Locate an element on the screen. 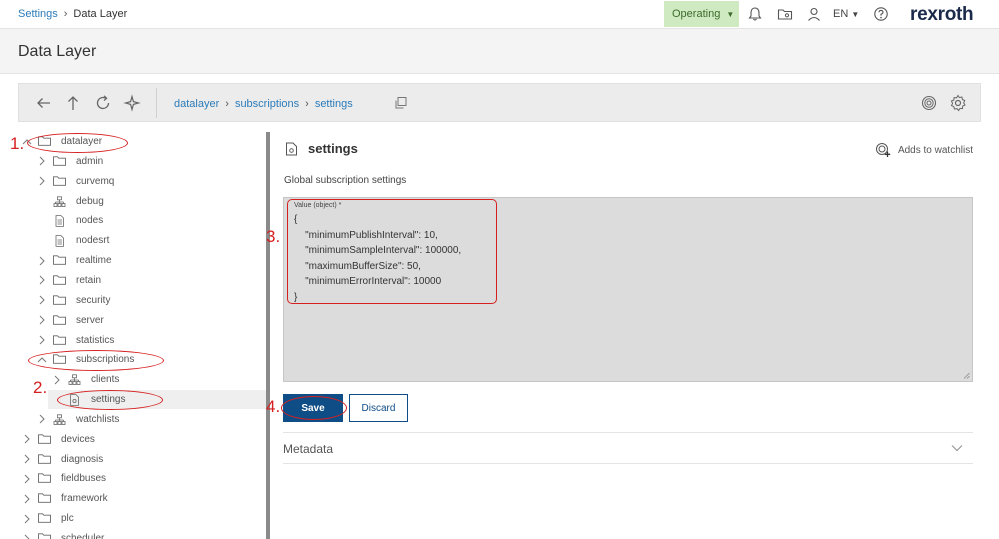 Image resolution: width=999 pixels, height=539 pixels. tree-item-realtime: realtime is located at coordinates (142, 260).